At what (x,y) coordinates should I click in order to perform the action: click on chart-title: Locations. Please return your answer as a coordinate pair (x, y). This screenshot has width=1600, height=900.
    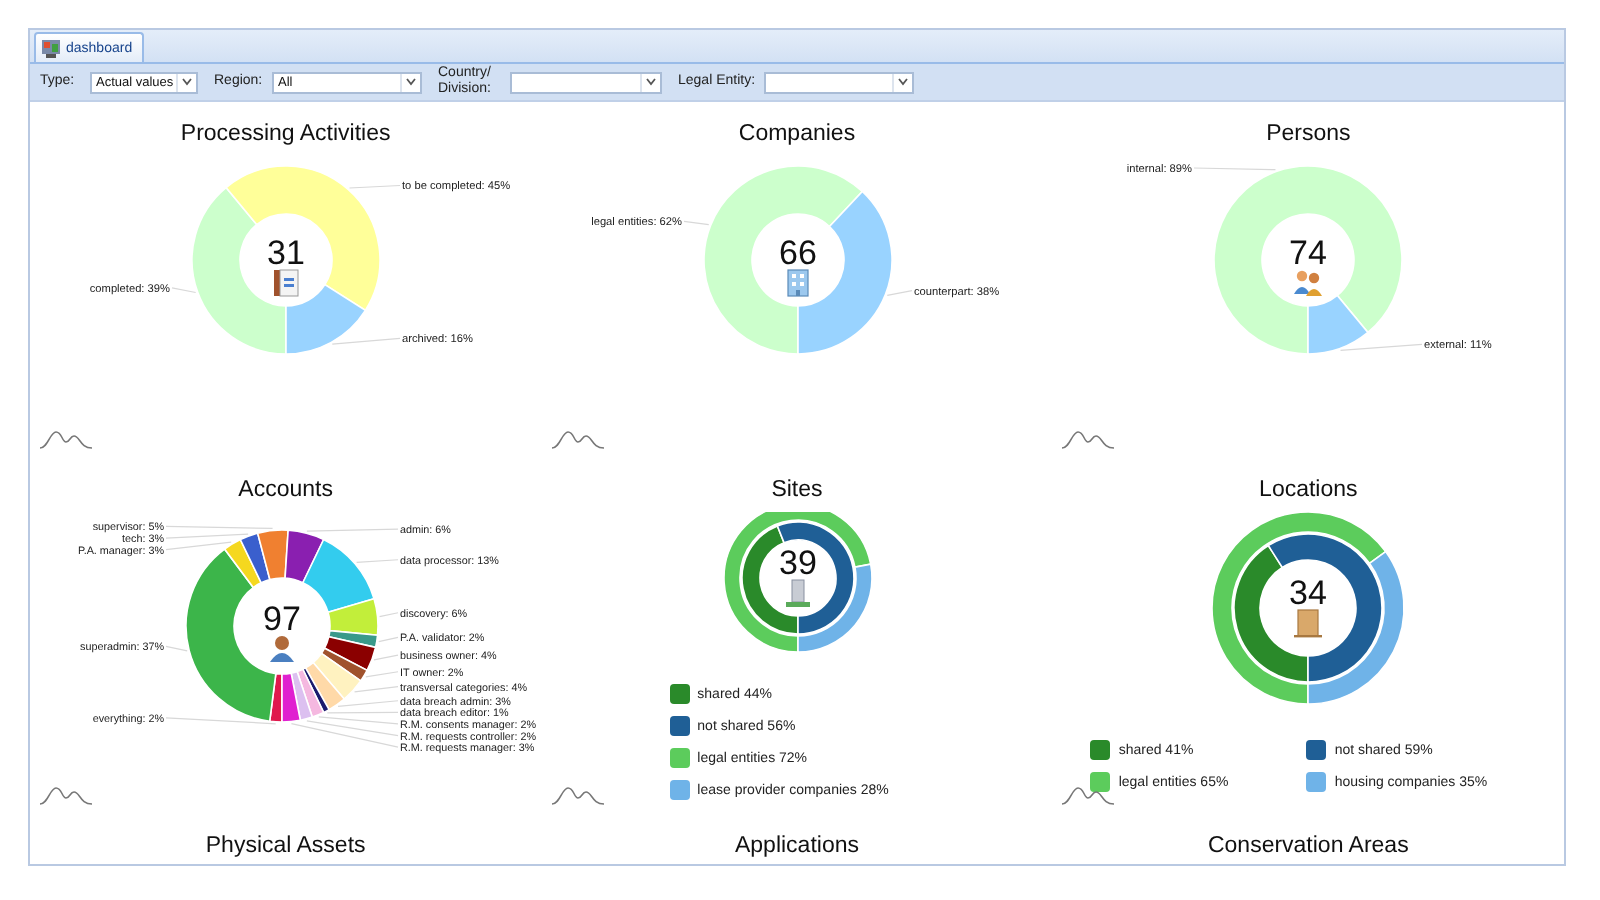
    Looking at the image, I should click on (1308, 490).